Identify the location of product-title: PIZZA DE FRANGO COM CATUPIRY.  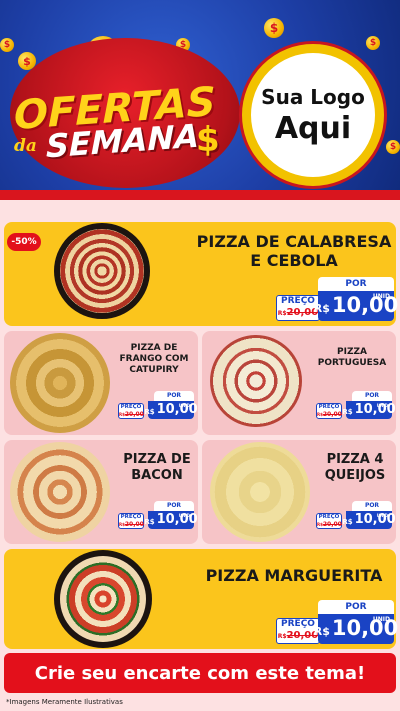
(154, 359).